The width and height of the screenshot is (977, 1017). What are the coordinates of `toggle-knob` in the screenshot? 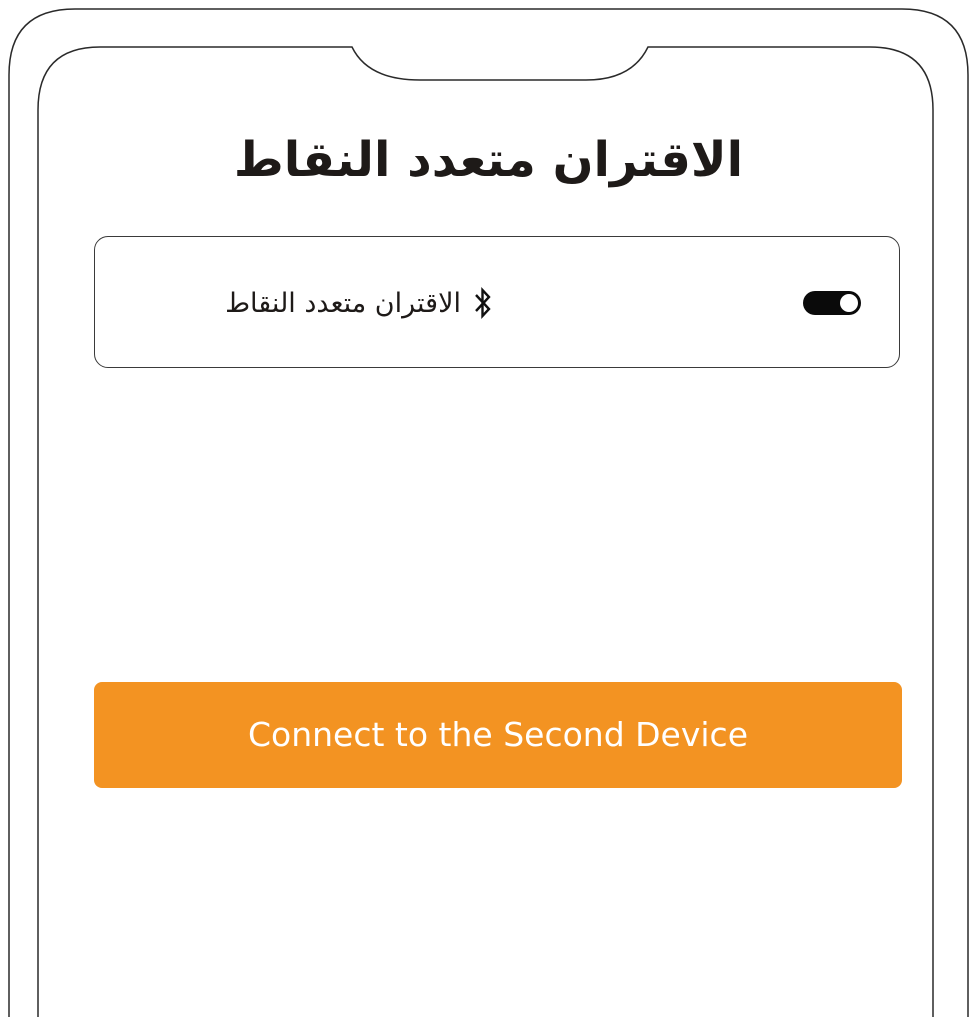 It's located at (849, 303).